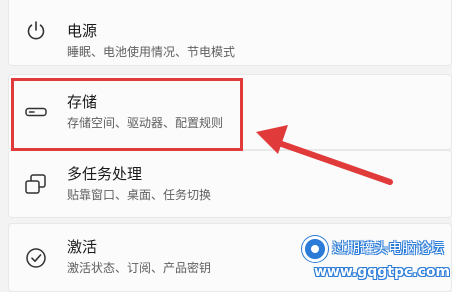 The height and width of the screenshot is (292, 452). I want to click on site-watermark: 过期罐头电脑论坛 www.gqgtpc.com, so click(375, 260).